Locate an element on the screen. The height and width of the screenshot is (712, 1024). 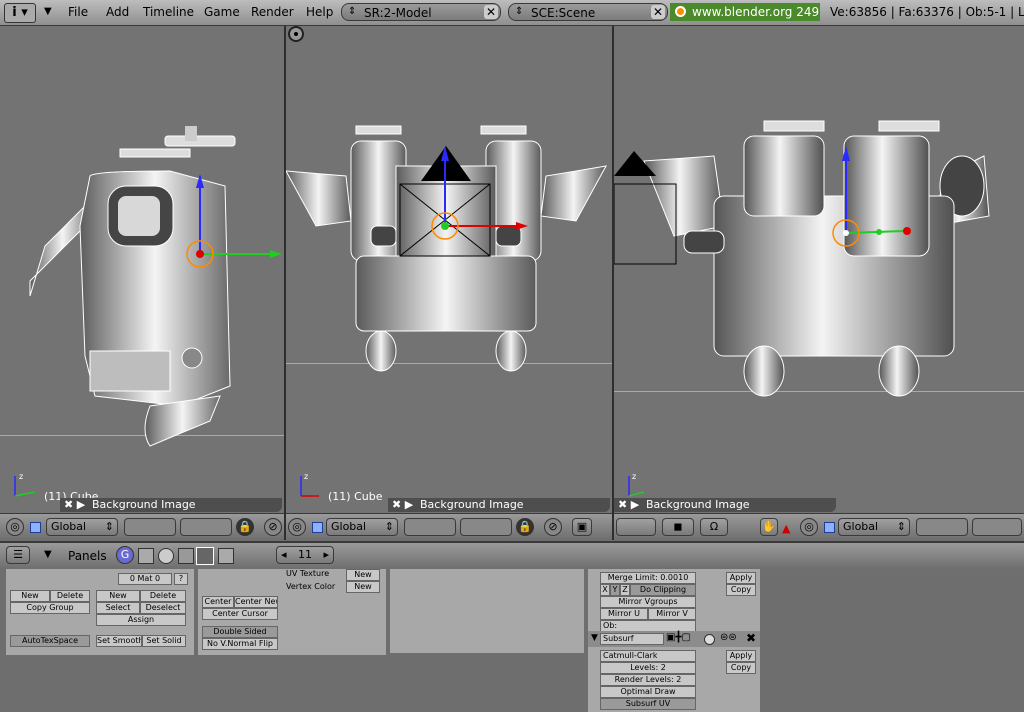
mirror-copy-button: Copy is located at coordinates (741, 590).